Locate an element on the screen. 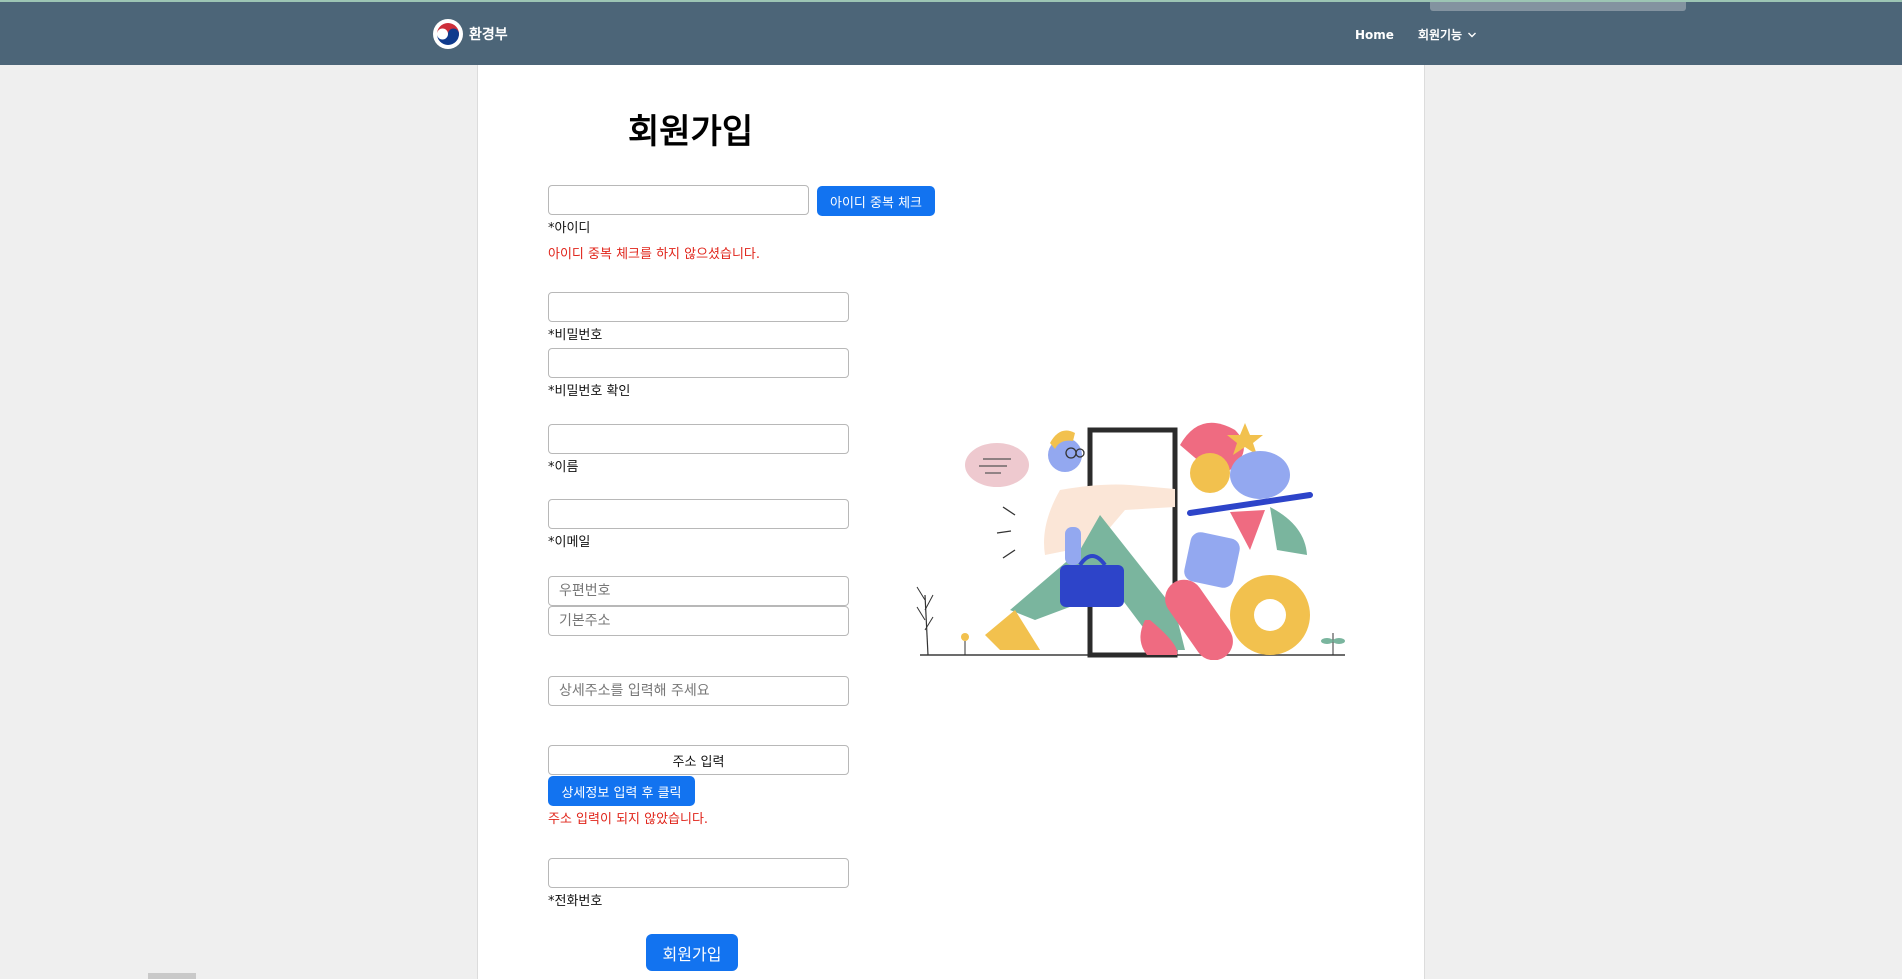 The width and height of the screenshot is (1902, 979). welcome-illustration is located at coordinates (1130, 541).